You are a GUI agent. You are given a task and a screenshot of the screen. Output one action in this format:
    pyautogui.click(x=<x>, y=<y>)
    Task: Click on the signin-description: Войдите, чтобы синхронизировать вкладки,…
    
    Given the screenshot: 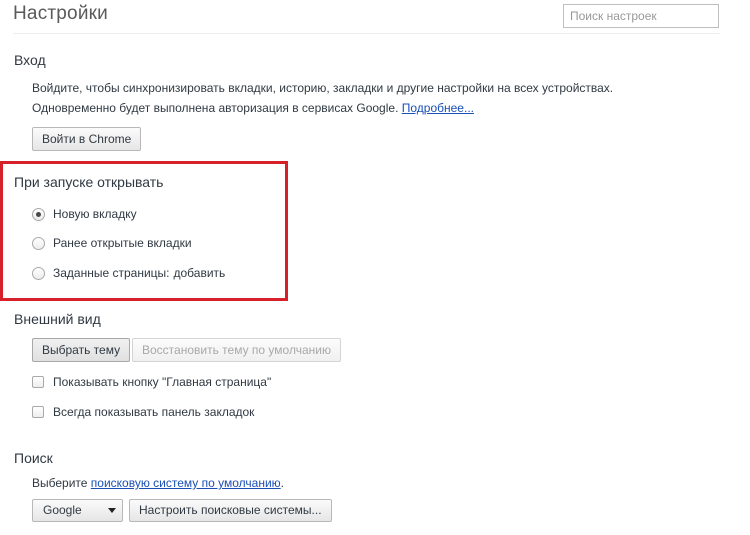 What is the action you would take?
    pyautogui.click(x=323, y=88)
    